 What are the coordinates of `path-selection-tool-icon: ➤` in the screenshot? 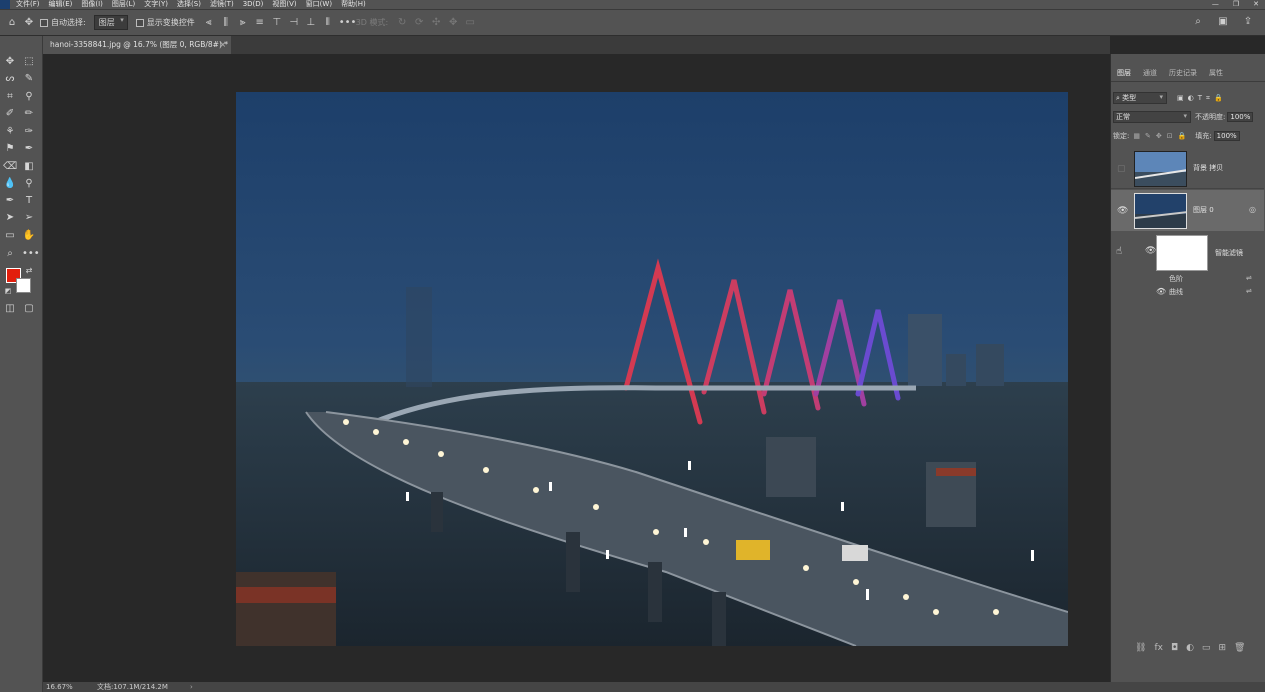 It's located at (10, 218).